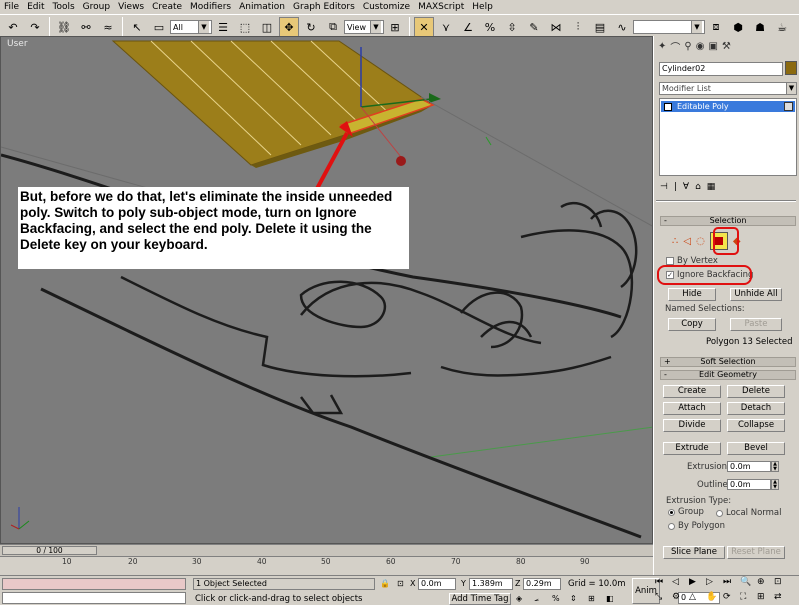 This screenshot has height=605, width=799. What do you see at coordinates (324, 7) in the screenshot?
I see `menu-graph-editors: Graph Editors` at bounding box center [324, 7].